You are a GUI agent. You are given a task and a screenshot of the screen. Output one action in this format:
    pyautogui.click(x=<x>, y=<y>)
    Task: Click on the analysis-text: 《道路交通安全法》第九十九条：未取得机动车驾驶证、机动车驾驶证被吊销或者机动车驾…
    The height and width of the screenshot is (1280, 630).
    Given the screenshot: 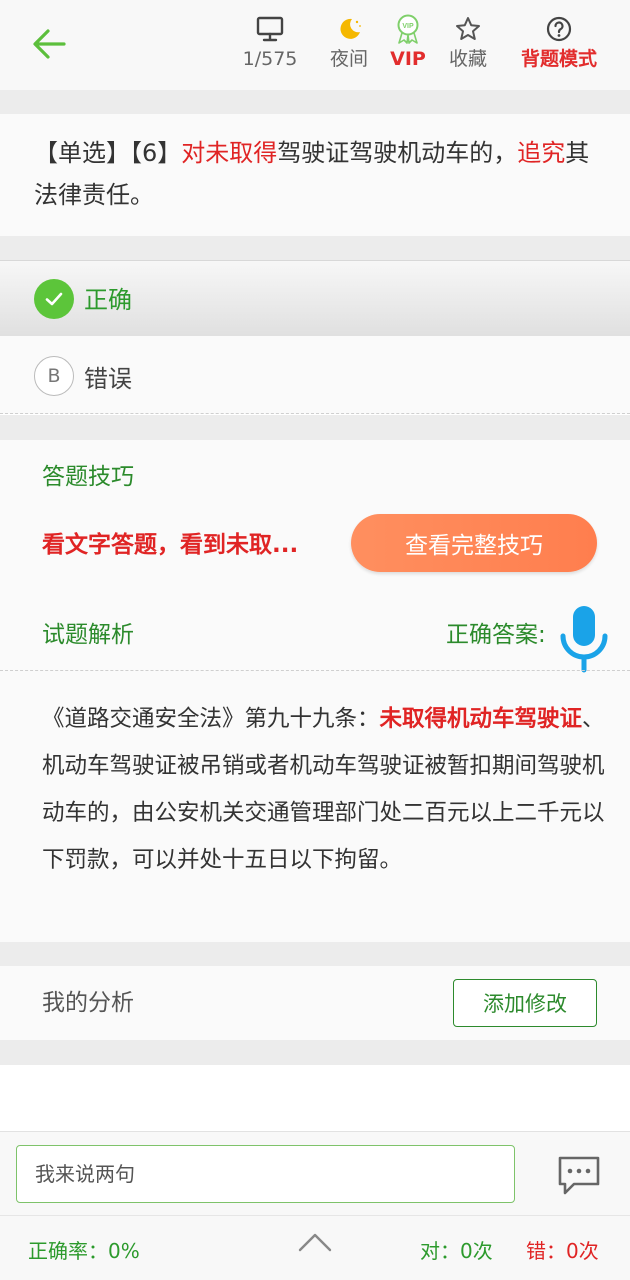 What is the action you would take?
    pyautogui.click(x=324, y=790)
    